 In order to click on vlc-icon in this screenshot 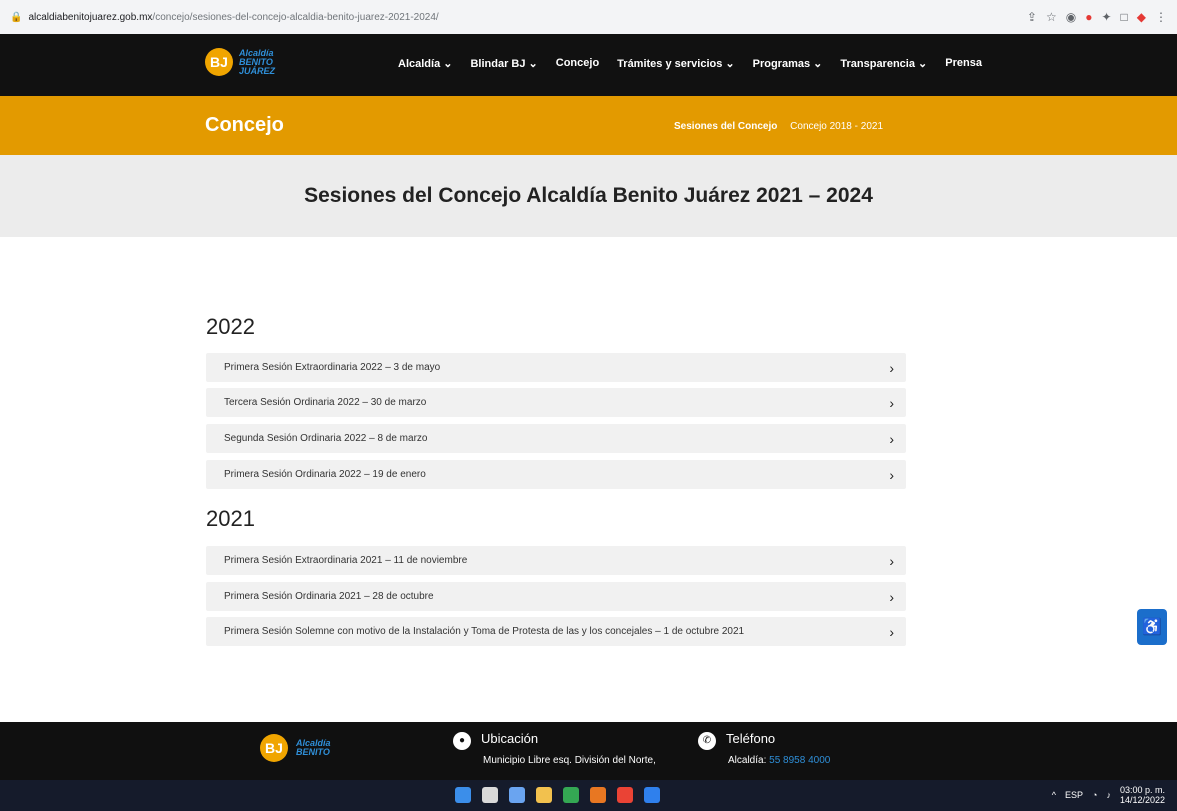, I will do `click(598, 795)`.